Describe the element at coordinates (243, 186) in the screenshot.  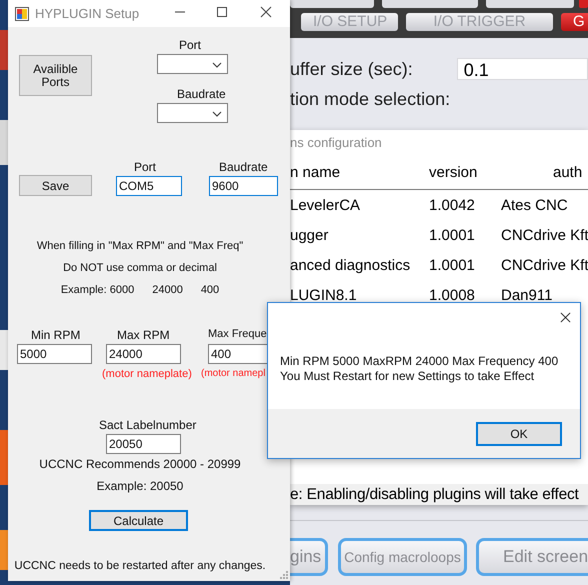
I see `baudrate-field: 9600` at that location.